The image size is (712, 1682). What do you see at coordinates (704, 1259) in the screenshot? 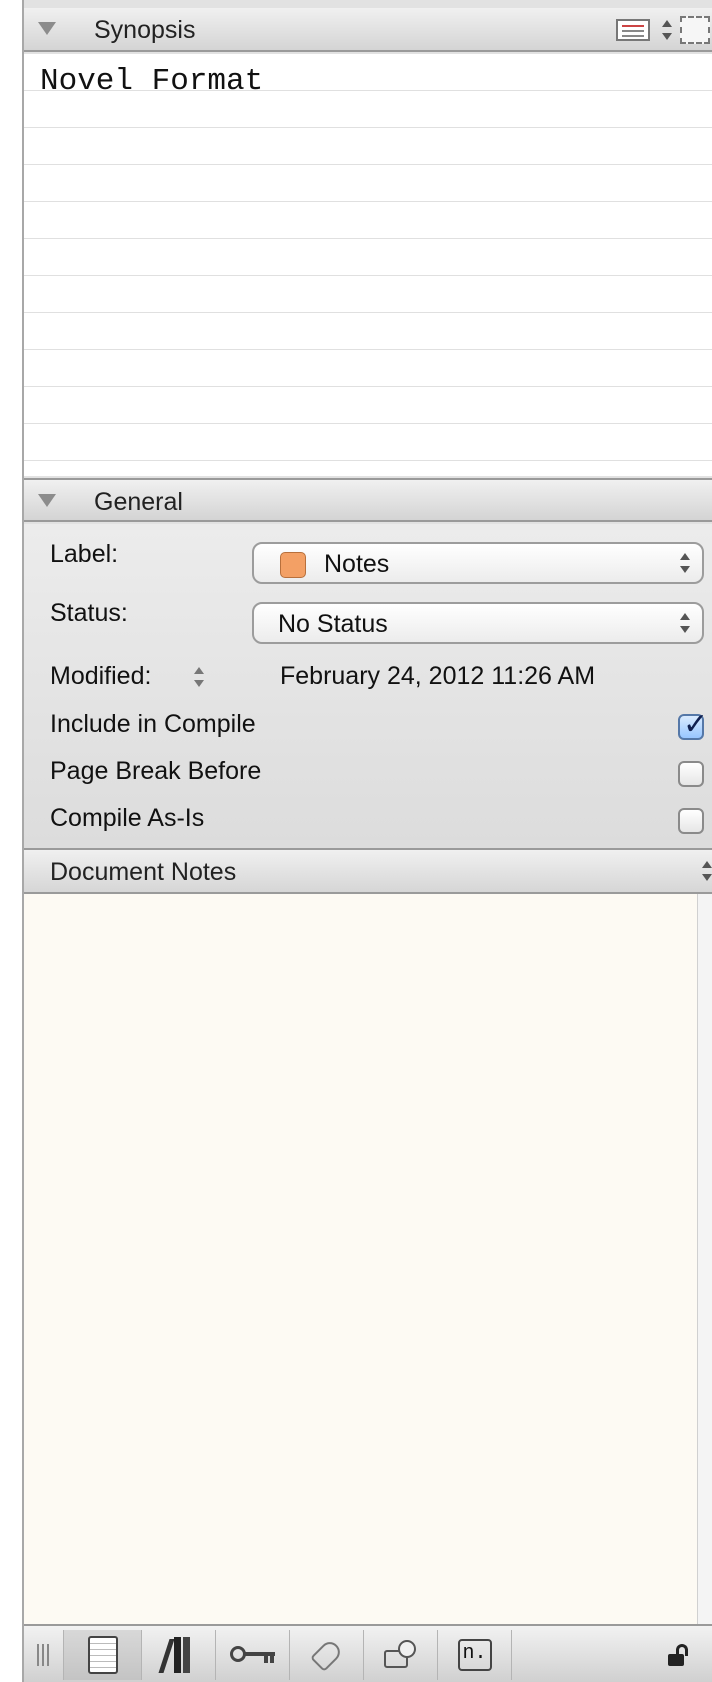
I see `notes-scrollbar` at bounding box center [704, 1259].